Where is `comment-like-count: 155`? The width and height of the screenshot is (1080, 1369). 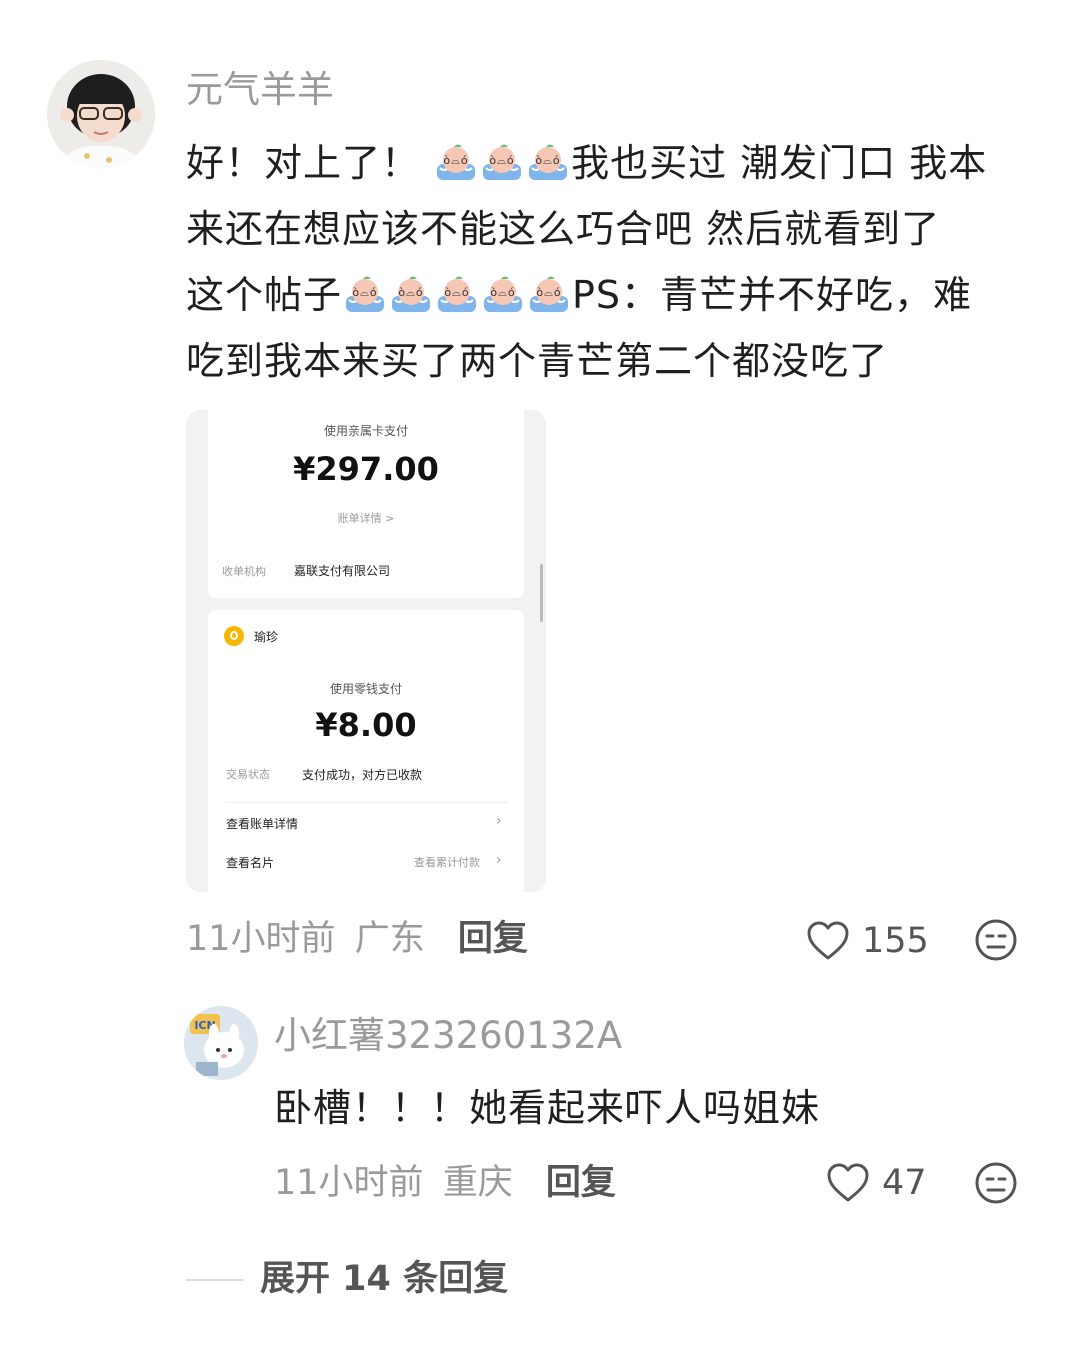 comment-like-count: 155 is located at coordinates (895, 941).